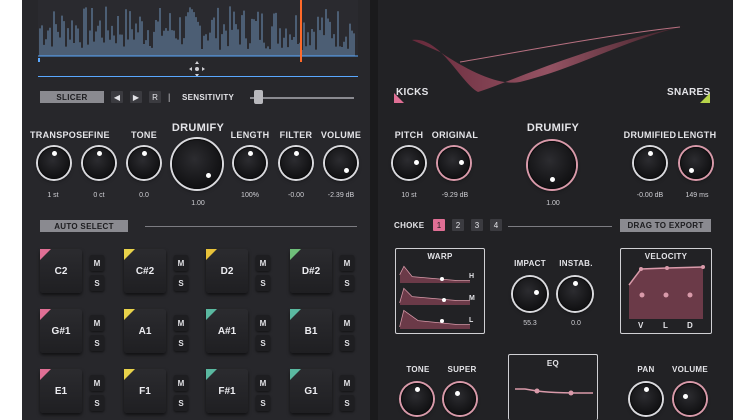  Describe the element at coordinates (575, 294) in the screenshot. I see `instab-knob` at that location.